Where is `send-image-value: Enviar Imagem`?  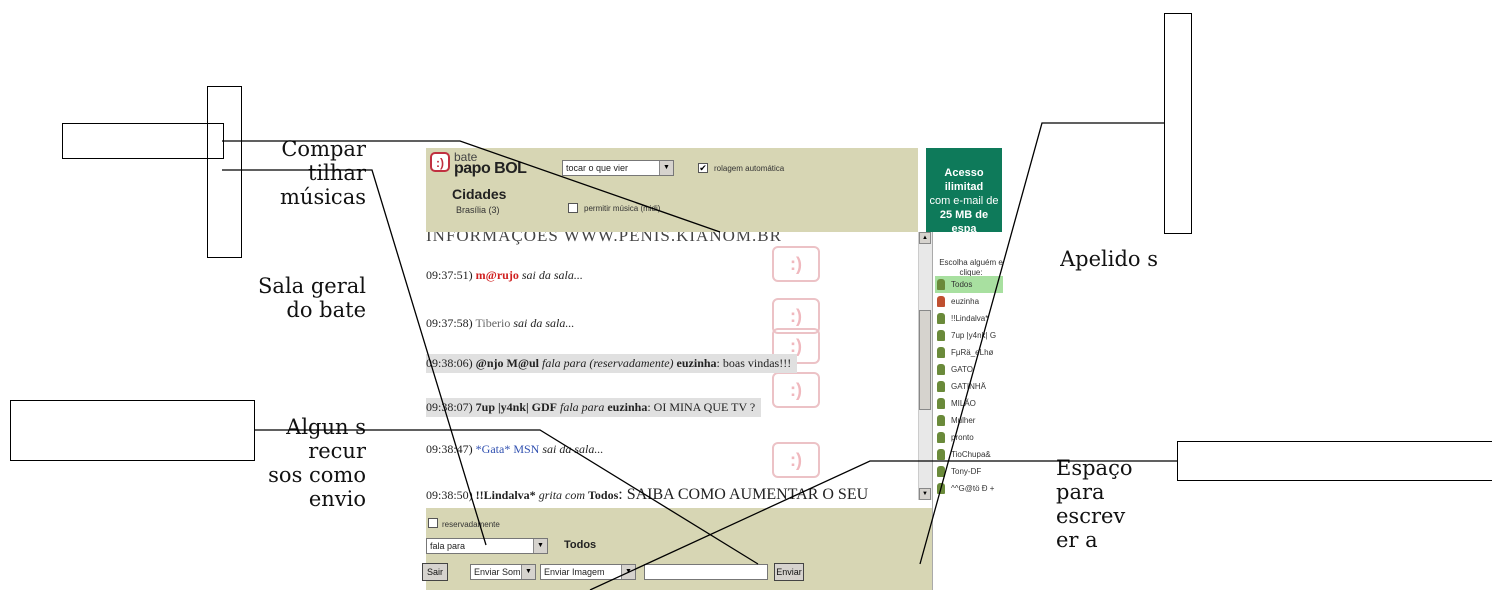
send-image-value: Enviar Imagem is located at coordinates (574, 572).